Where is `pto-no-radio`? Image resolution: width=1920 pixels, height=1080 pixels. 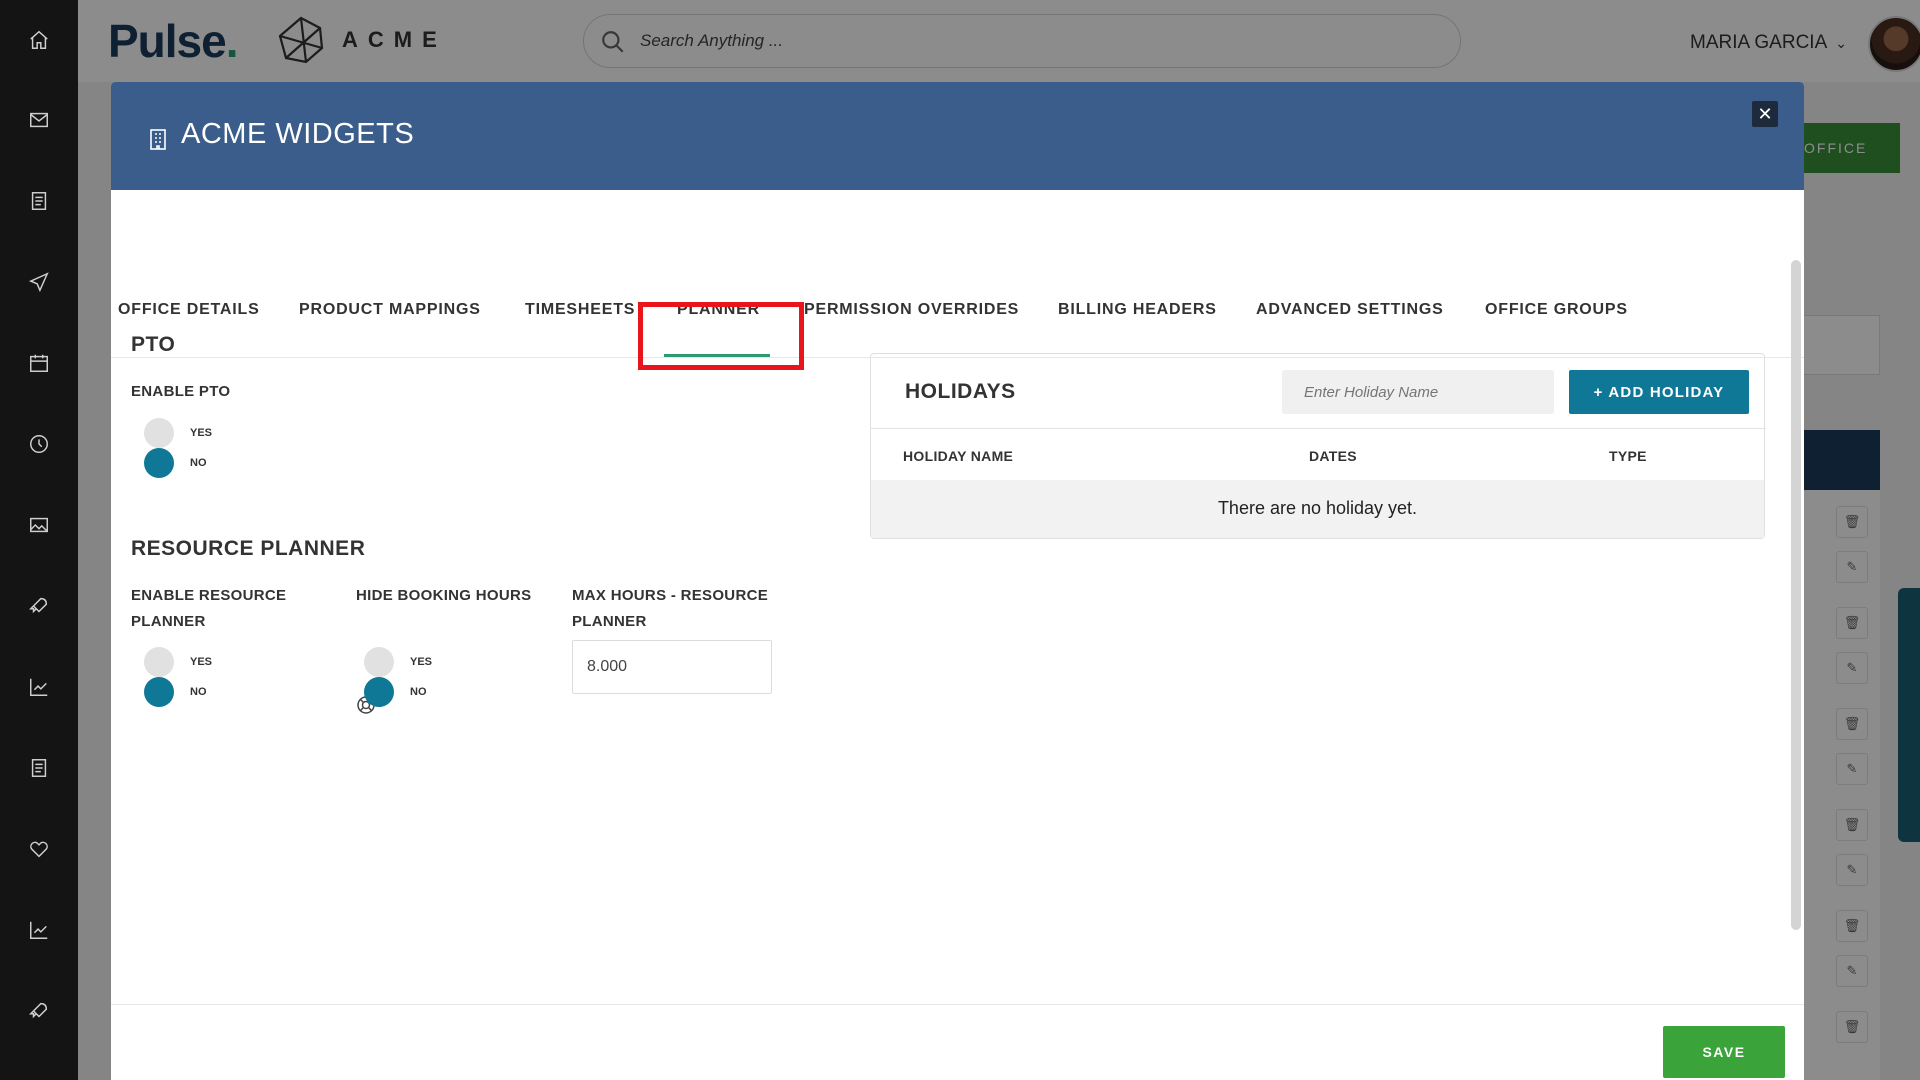 pto-no-radio is located at coordinates (159, 463).